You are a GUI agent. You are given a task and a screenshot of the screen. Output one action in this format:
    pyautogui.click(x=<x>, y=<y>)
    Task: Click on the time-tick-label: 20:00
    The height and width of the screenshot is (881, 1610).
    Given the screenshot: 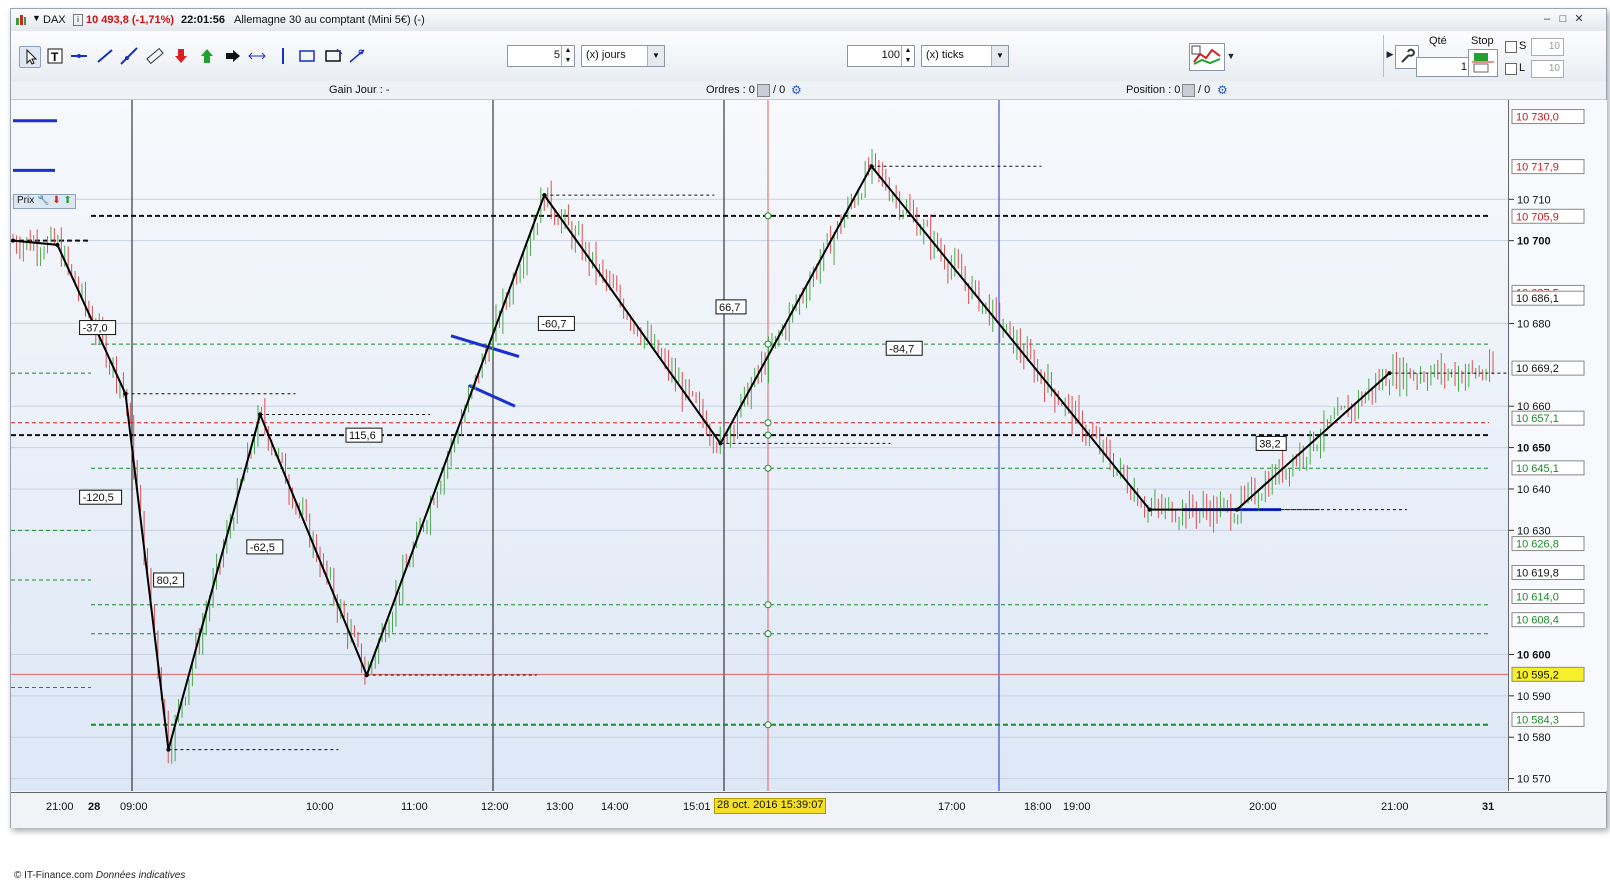 What is the action you would take?
    pyautogui.click(x=1263, y=807)
    